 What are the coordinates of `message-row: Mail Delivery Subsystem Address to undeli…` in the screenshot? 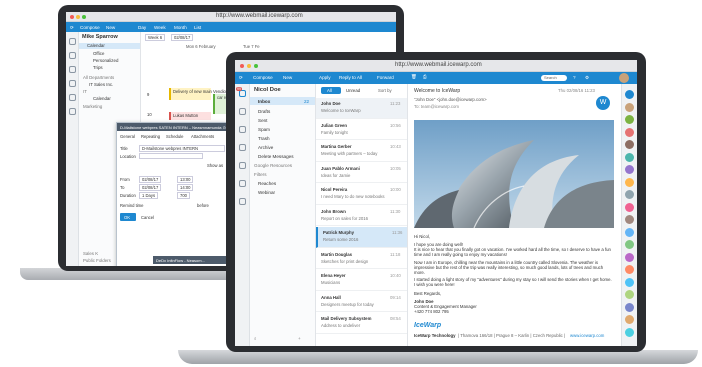 It's located at (361, 323).